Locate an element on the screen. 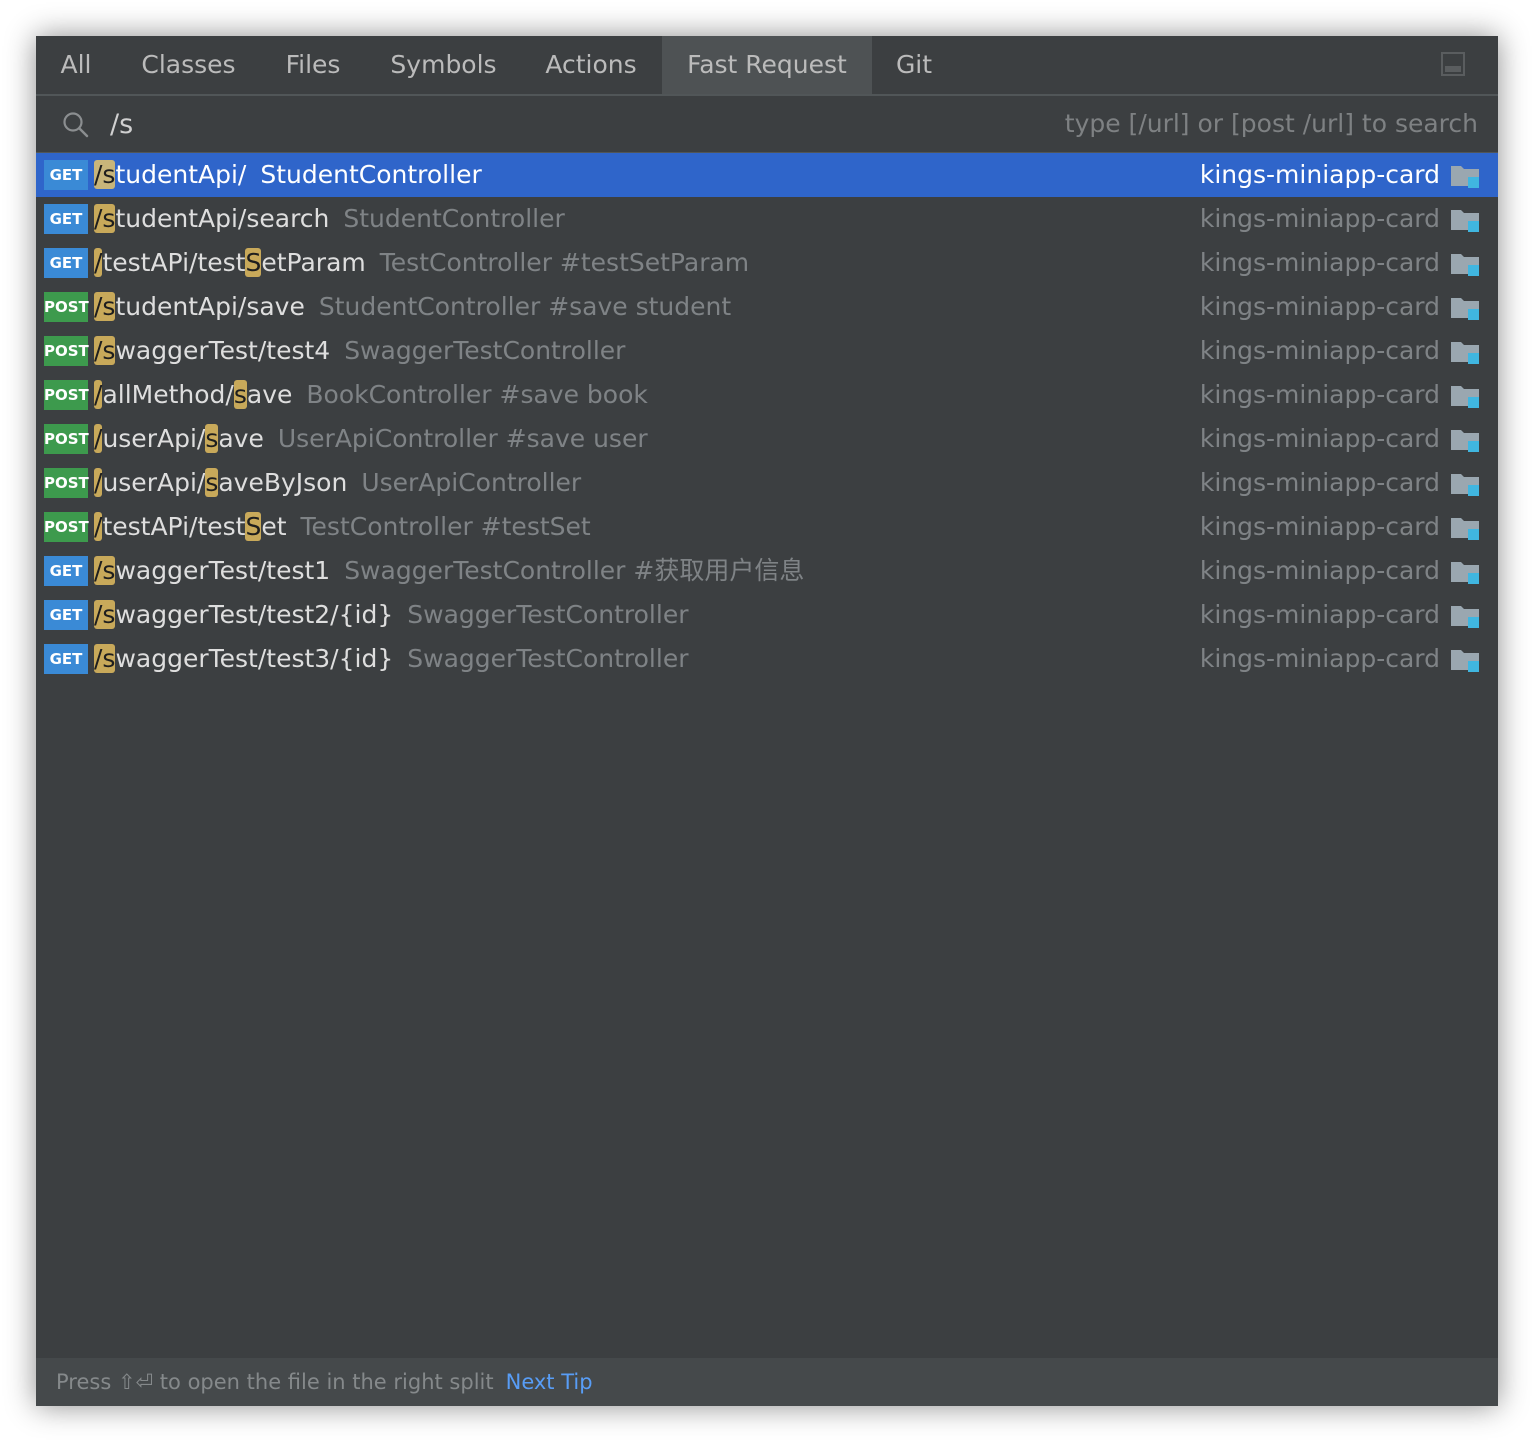  path-segment: tudentApi/save is located at coordinates (210, 306).